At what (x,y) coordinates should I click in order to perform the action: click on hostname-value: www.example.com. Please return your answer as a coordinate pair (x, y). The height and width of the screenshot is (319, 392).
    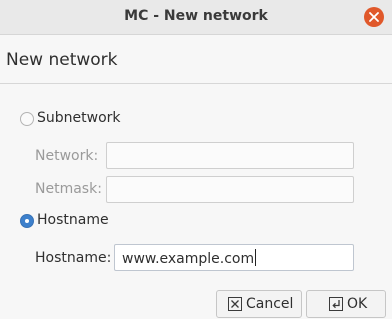
    Looking at the image, I should click on (188, 259).